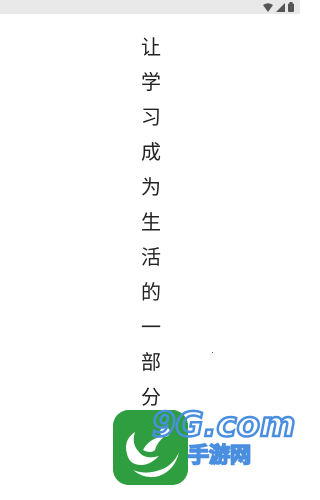 This screenshot has height=500, width=320. I want to click on slogan-char: 为, so click(151, 187).